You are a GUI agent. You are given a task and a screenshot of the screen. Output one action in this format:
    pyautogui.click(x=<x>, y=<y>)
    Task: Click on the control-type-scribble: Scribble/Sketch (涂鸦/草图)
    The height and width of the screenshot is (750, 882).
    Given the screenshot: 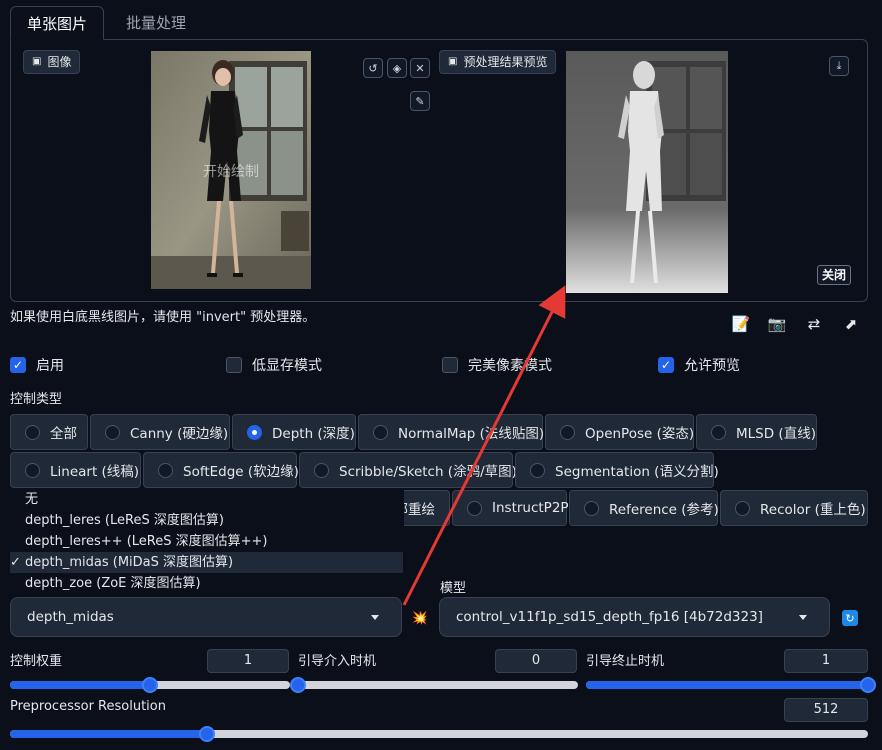 What is the action you would take?
    pyautogui.click(x=408, y=470)
    